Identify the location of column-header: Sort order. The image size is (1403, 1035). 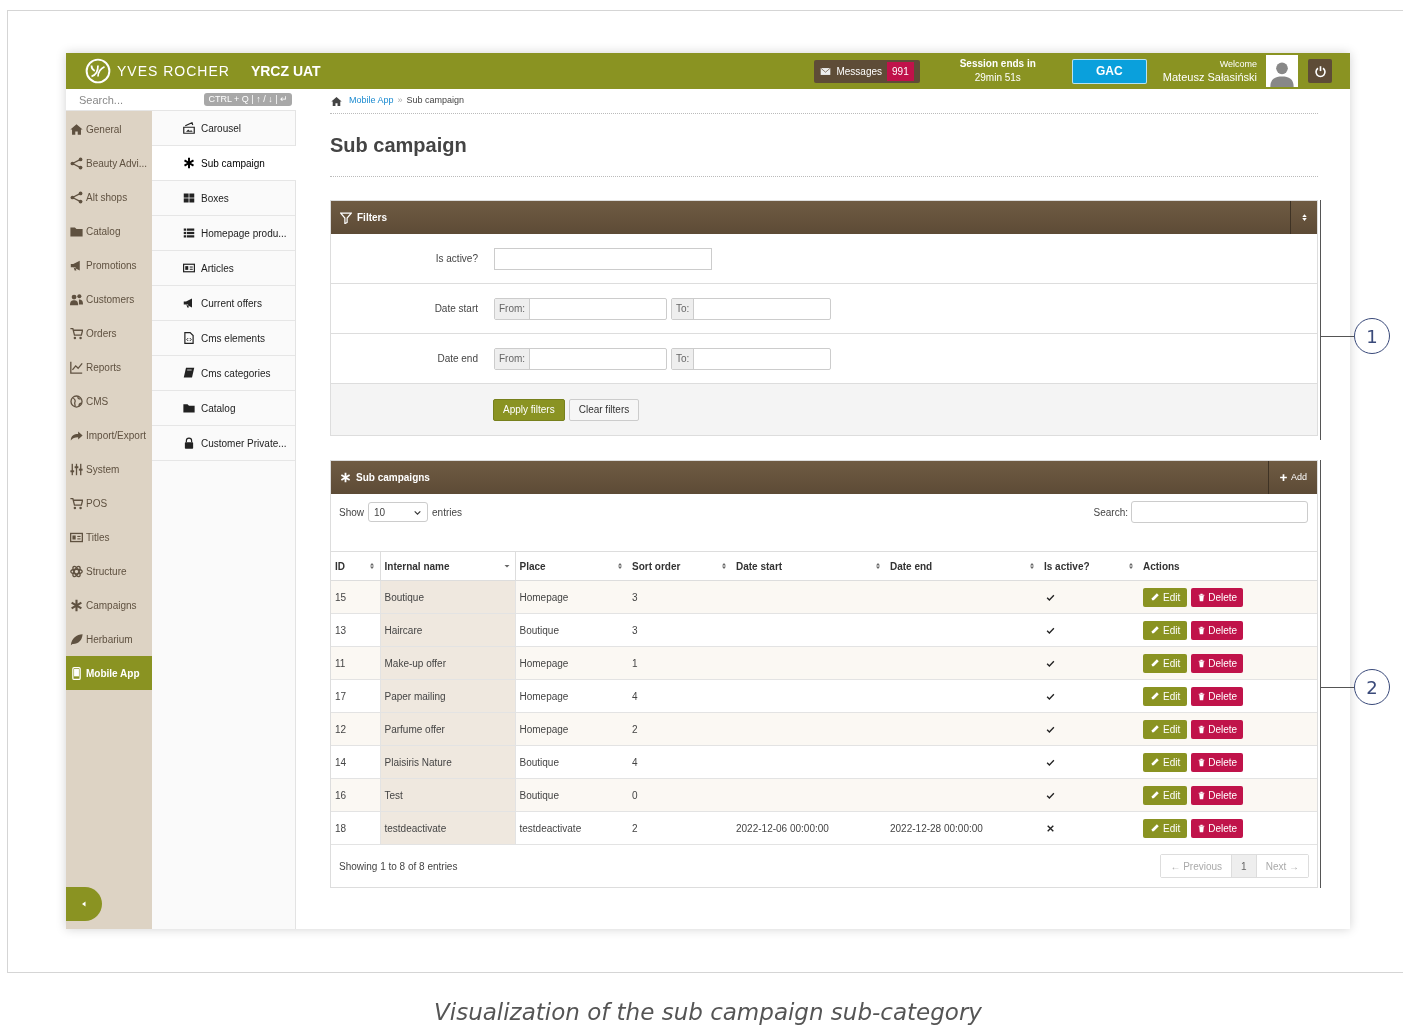
(680, 566).